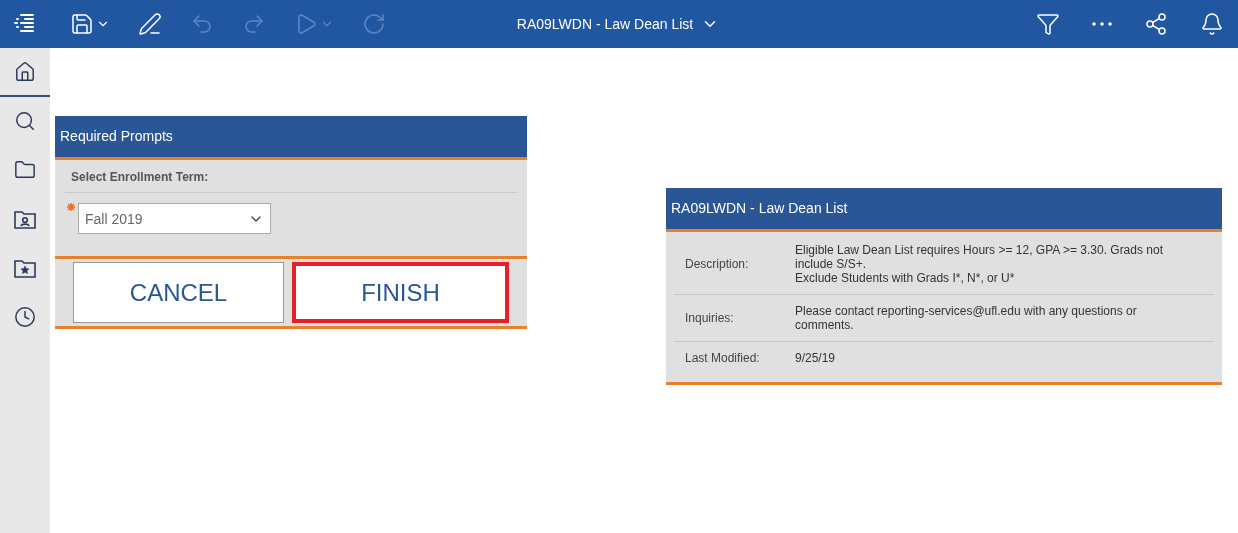  What do you see at coordinates (254, 24) in the screenshot?
I see `redo-icon` at bounding box center [254, 24].